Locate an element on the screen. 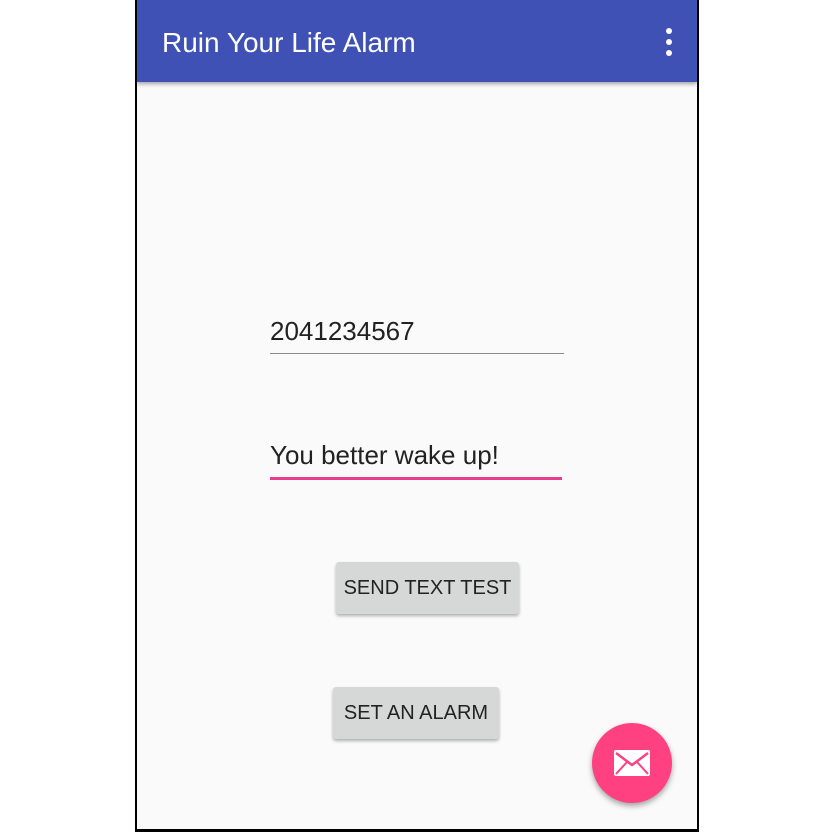 The image size is (832, 832). app-title: Ruin Your Life Alarm is located at coordinates (289, 42).